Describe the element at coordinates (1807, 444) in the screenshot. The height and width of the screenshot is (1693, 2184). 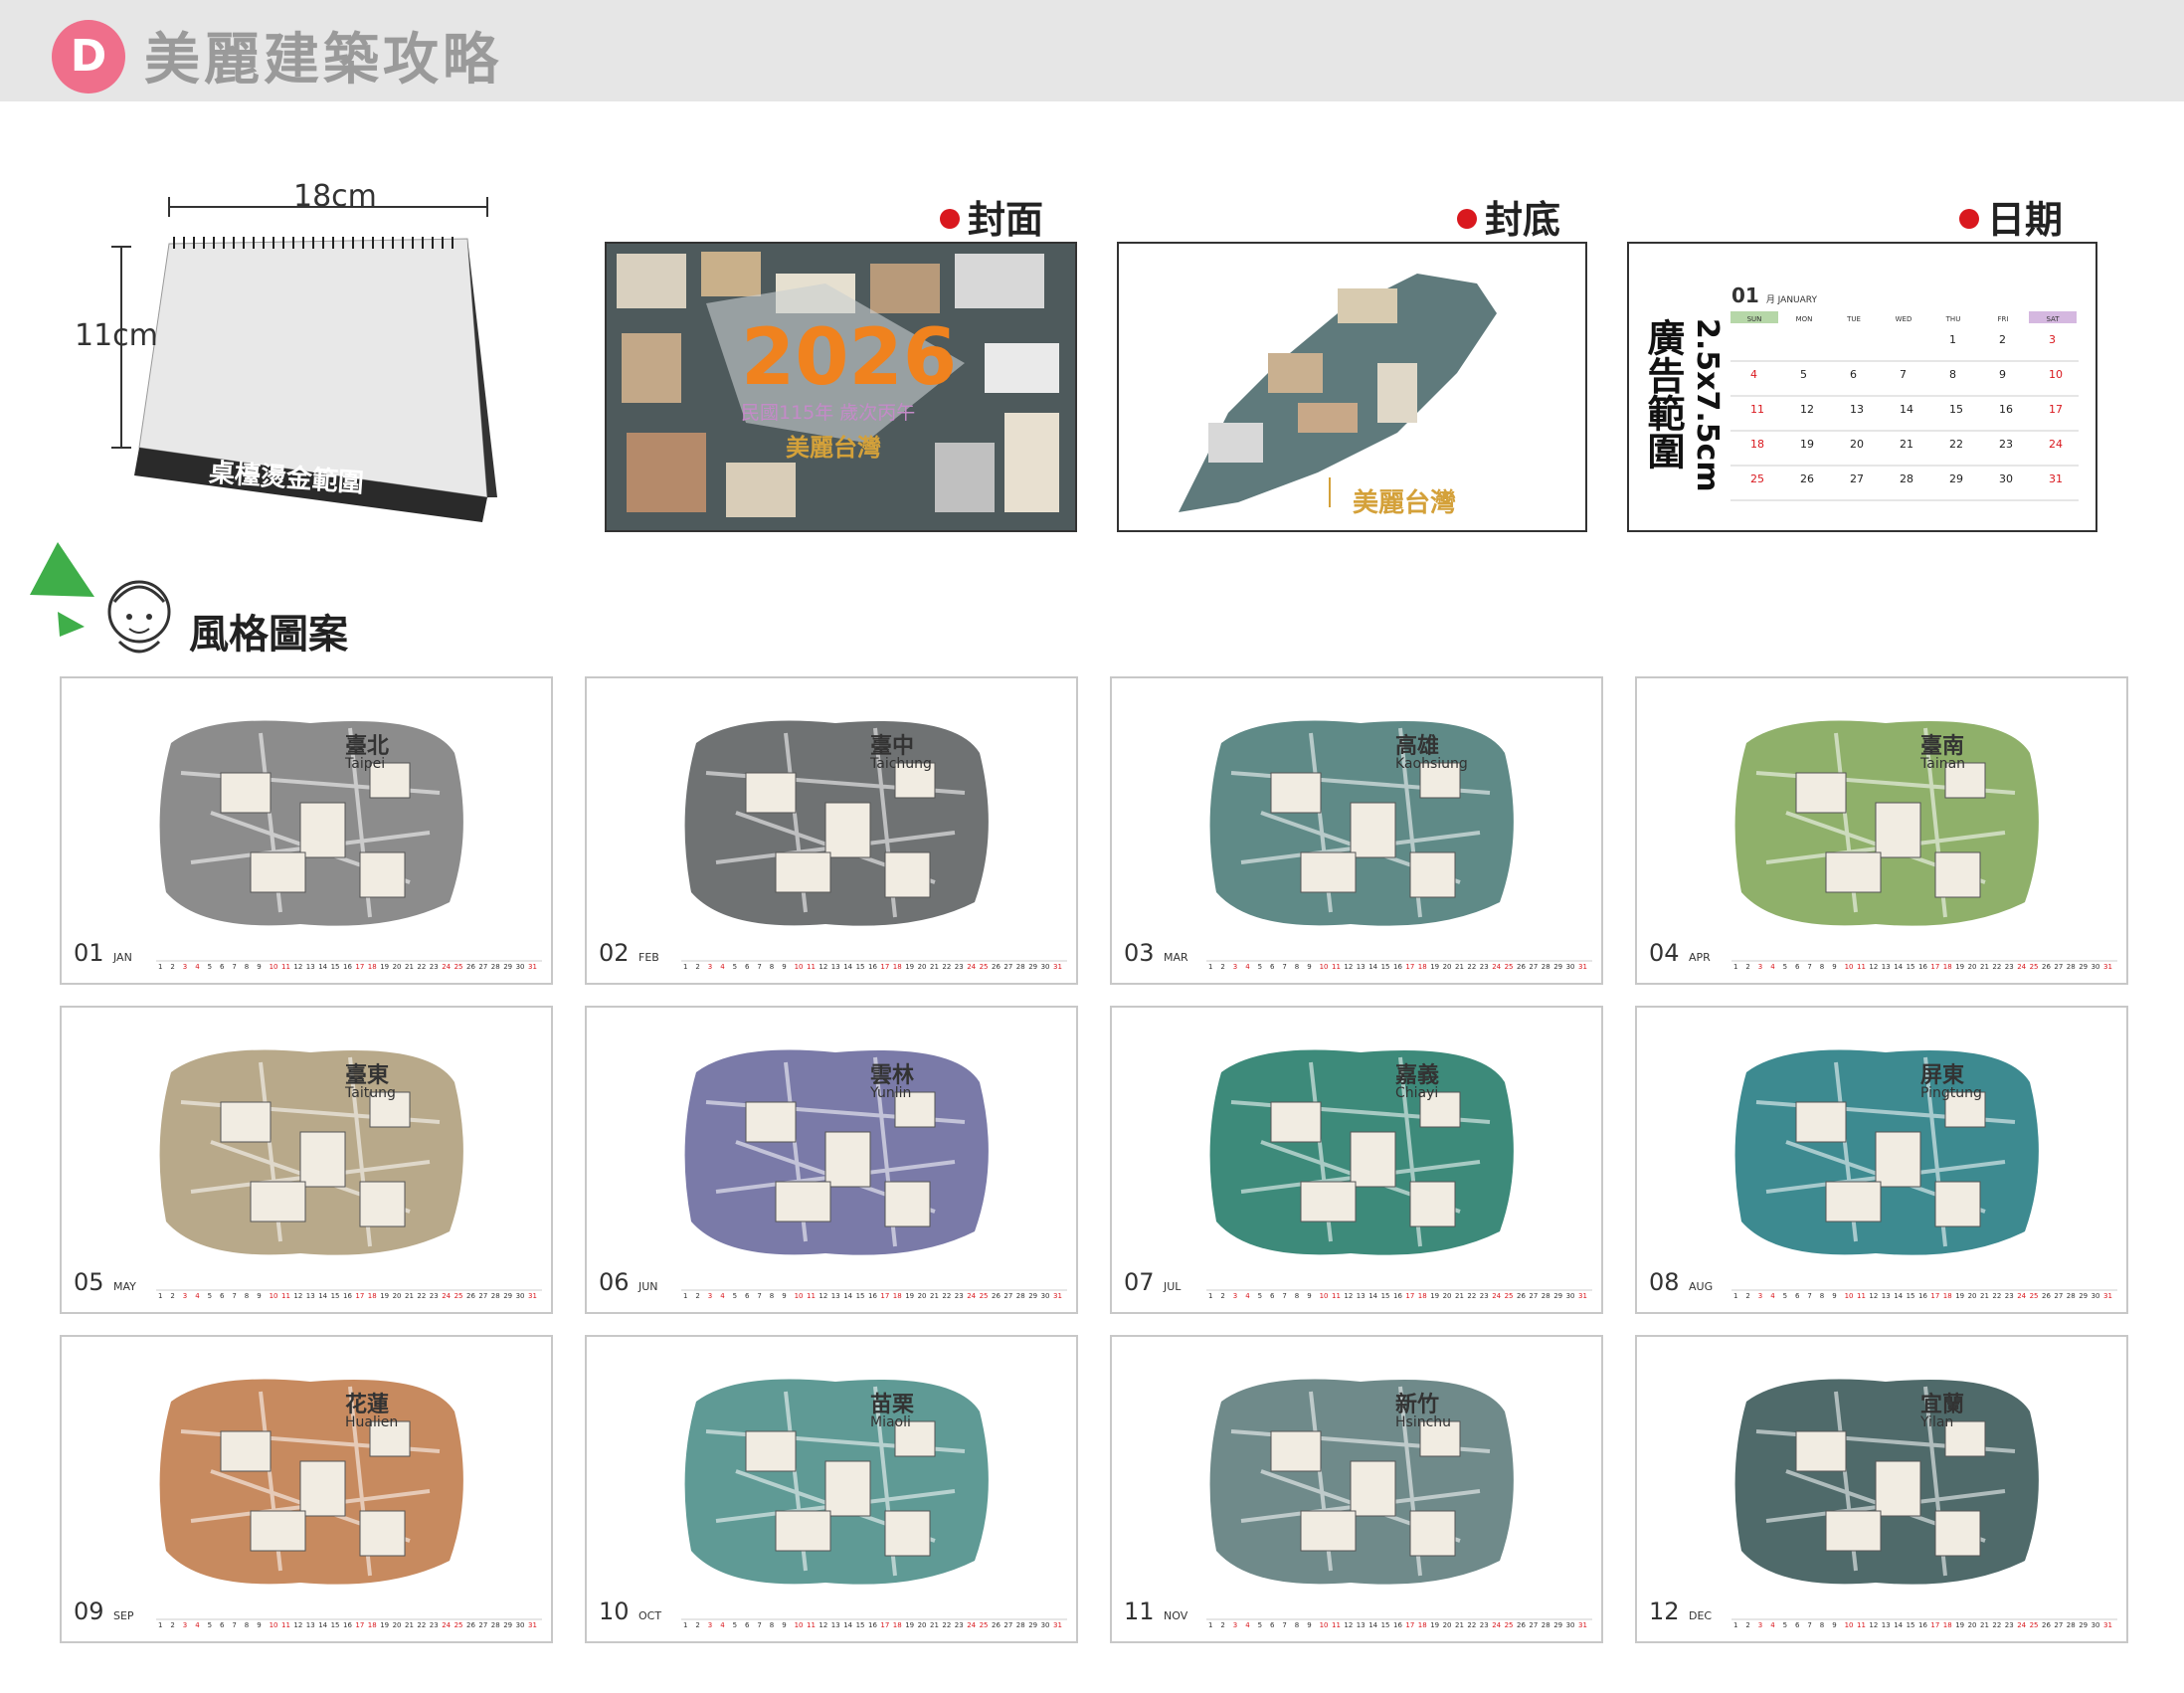
I see `day-number: 19` at that location.